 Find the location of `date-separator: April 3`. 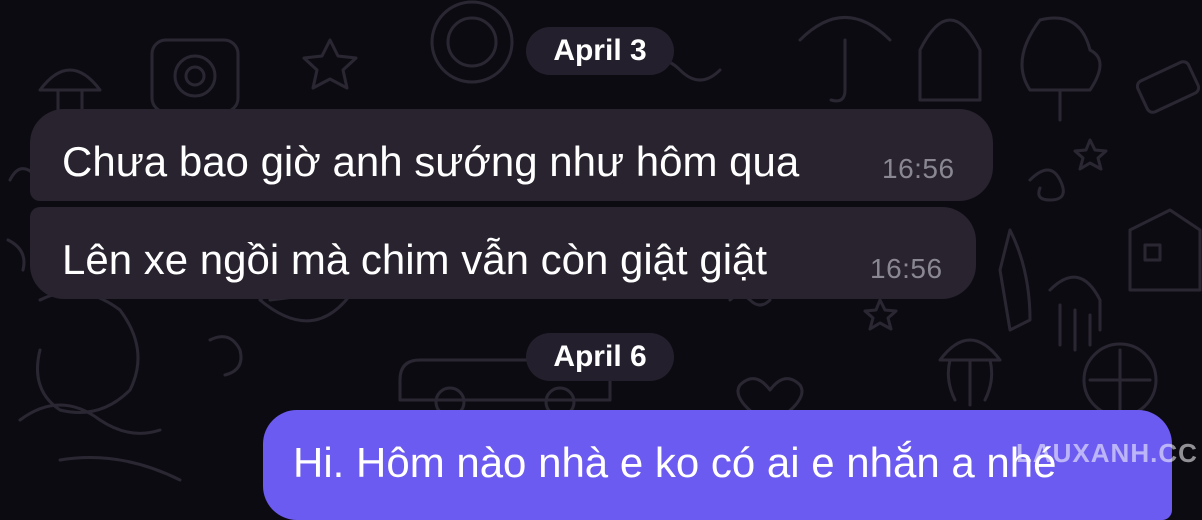

date-separator: April 3 is located at coordinates (600, 51).